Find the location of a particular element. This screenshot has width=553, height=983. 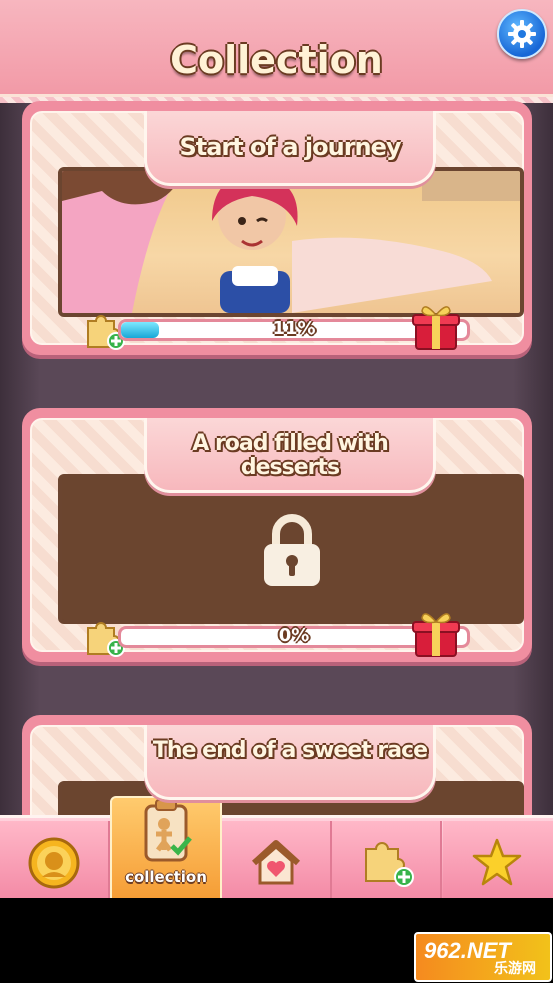

card-title: Start of a journey is located at coordinates (290, 147).